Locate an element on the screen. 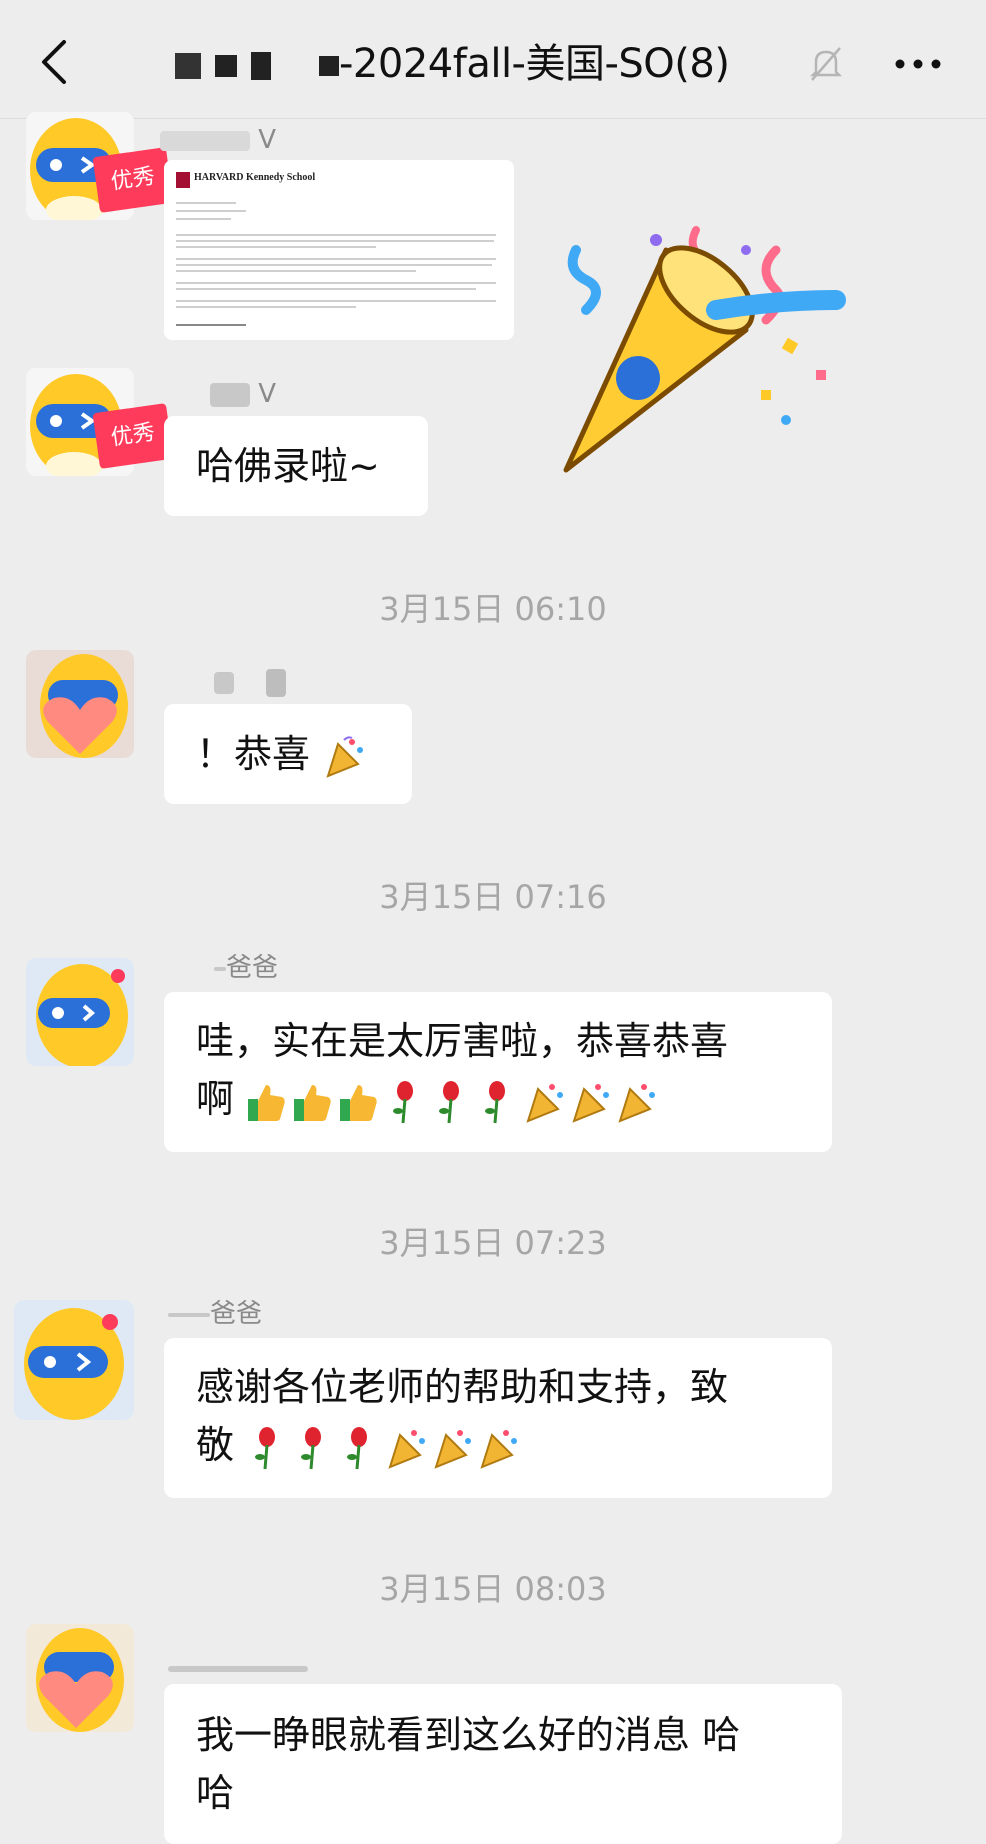 The width and height of the screenshot is (986, 1844). timestamp: 3月15日 08:03 is located at coordinates (493, 1589).